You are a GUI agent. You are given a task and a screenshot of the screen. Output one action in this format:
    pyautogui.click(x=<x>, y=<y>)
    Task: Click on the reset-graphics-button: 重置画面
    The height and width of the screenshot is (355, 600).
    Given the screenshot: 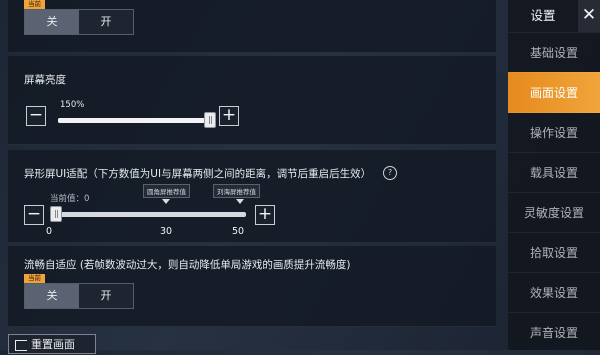 What is the action you would take?
    pyautogui.click(x=52, y=344)
    